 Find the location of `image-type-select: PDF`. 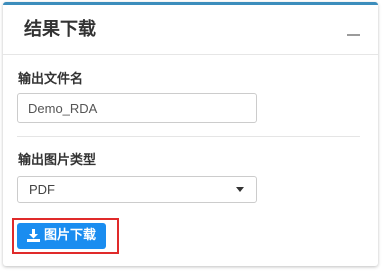

image-type-select: PDF is located at coordinates (137, 189).